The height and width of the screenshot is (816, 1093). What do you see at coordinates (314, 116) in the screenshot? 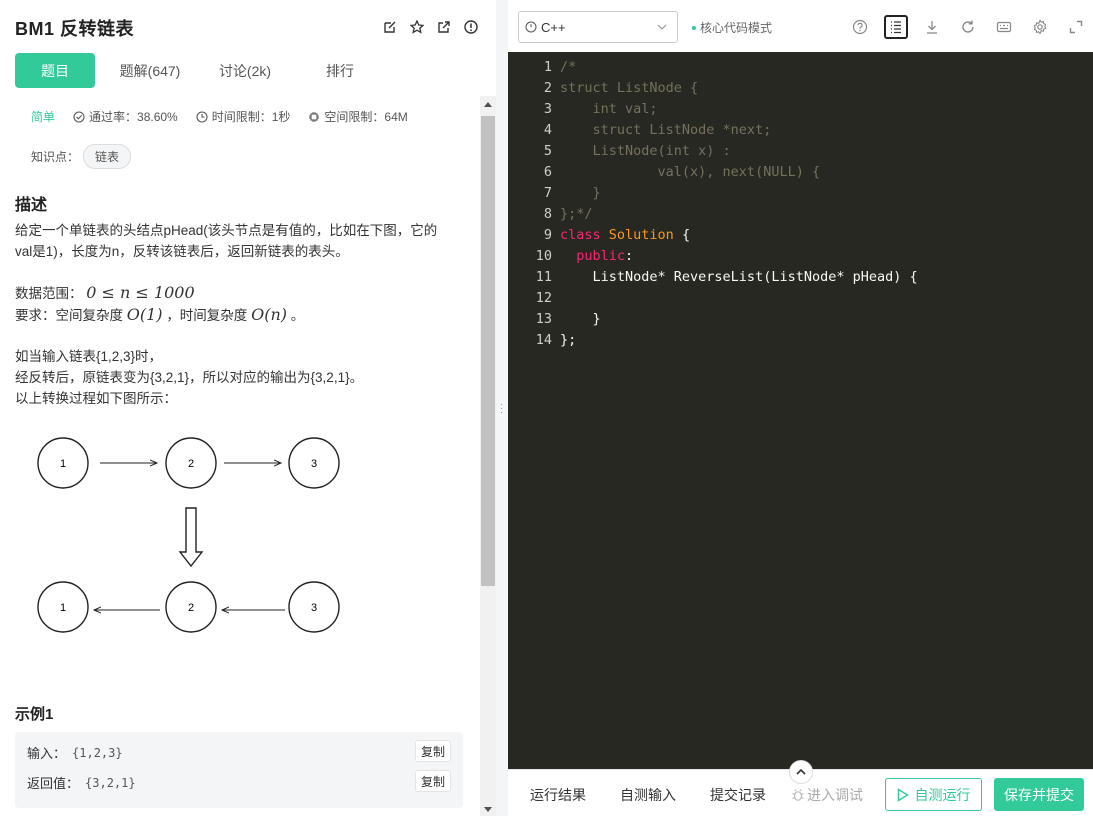
I see `chip-icon` at bounding box center [314, 116].